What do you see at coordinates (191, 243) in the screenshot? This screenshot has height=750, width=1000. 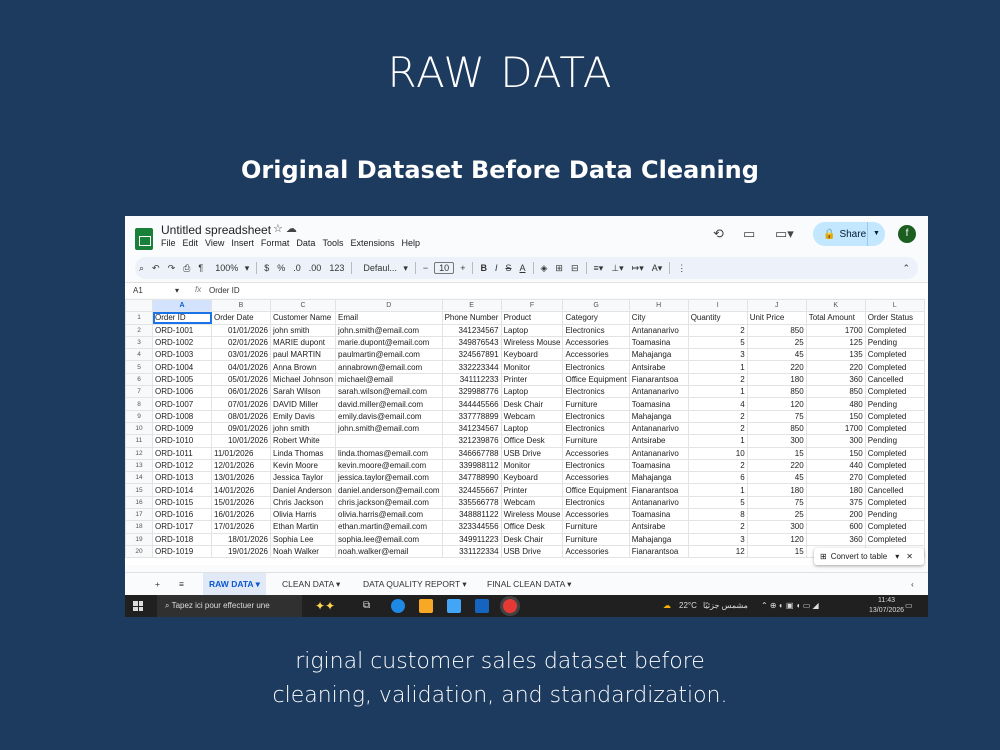 I see `menu-item-edit: Edit` at bounding box center [191, 243].